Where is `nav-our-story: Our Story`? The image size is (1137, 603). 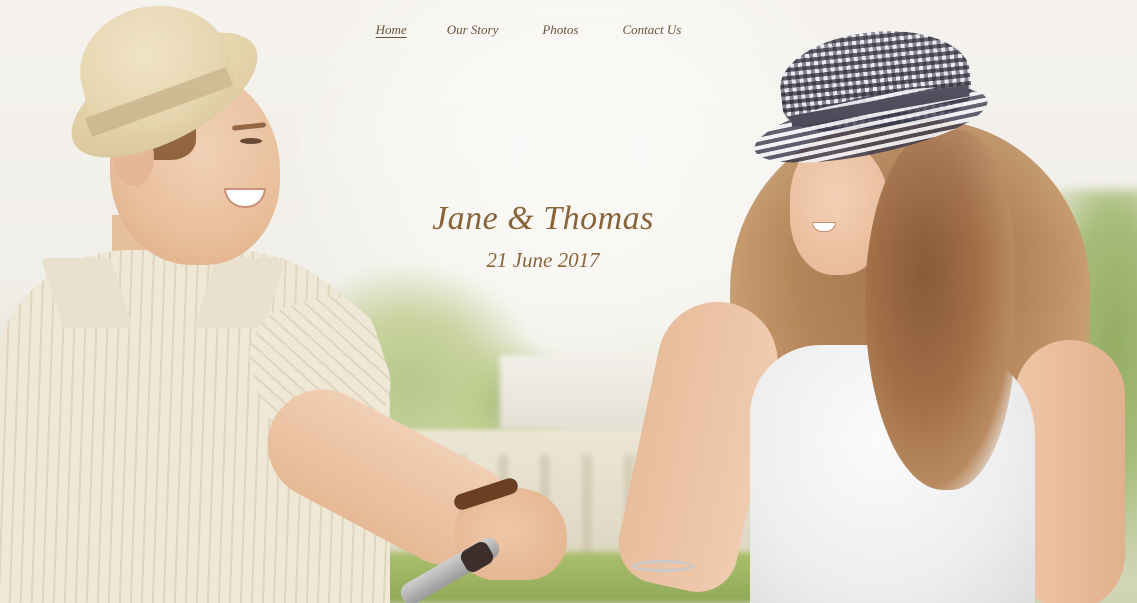 nav-our-story: Our Story is located at coordinates (473, 31).